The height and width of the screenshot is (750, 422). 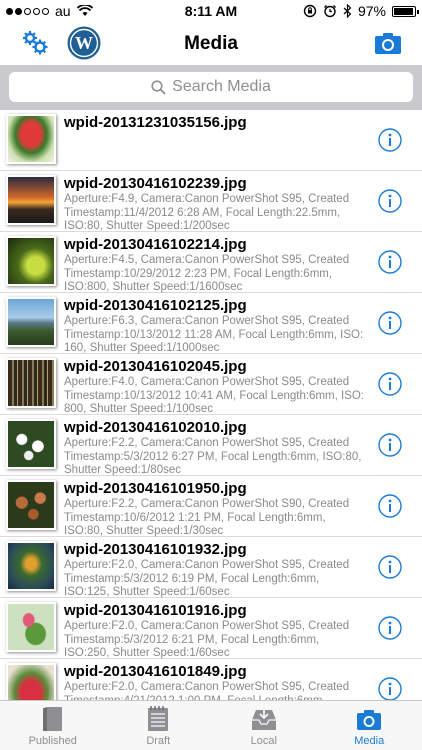 I want to click on media-filename: wpid-20130416102045.jpg, so click(x=155, y=366).